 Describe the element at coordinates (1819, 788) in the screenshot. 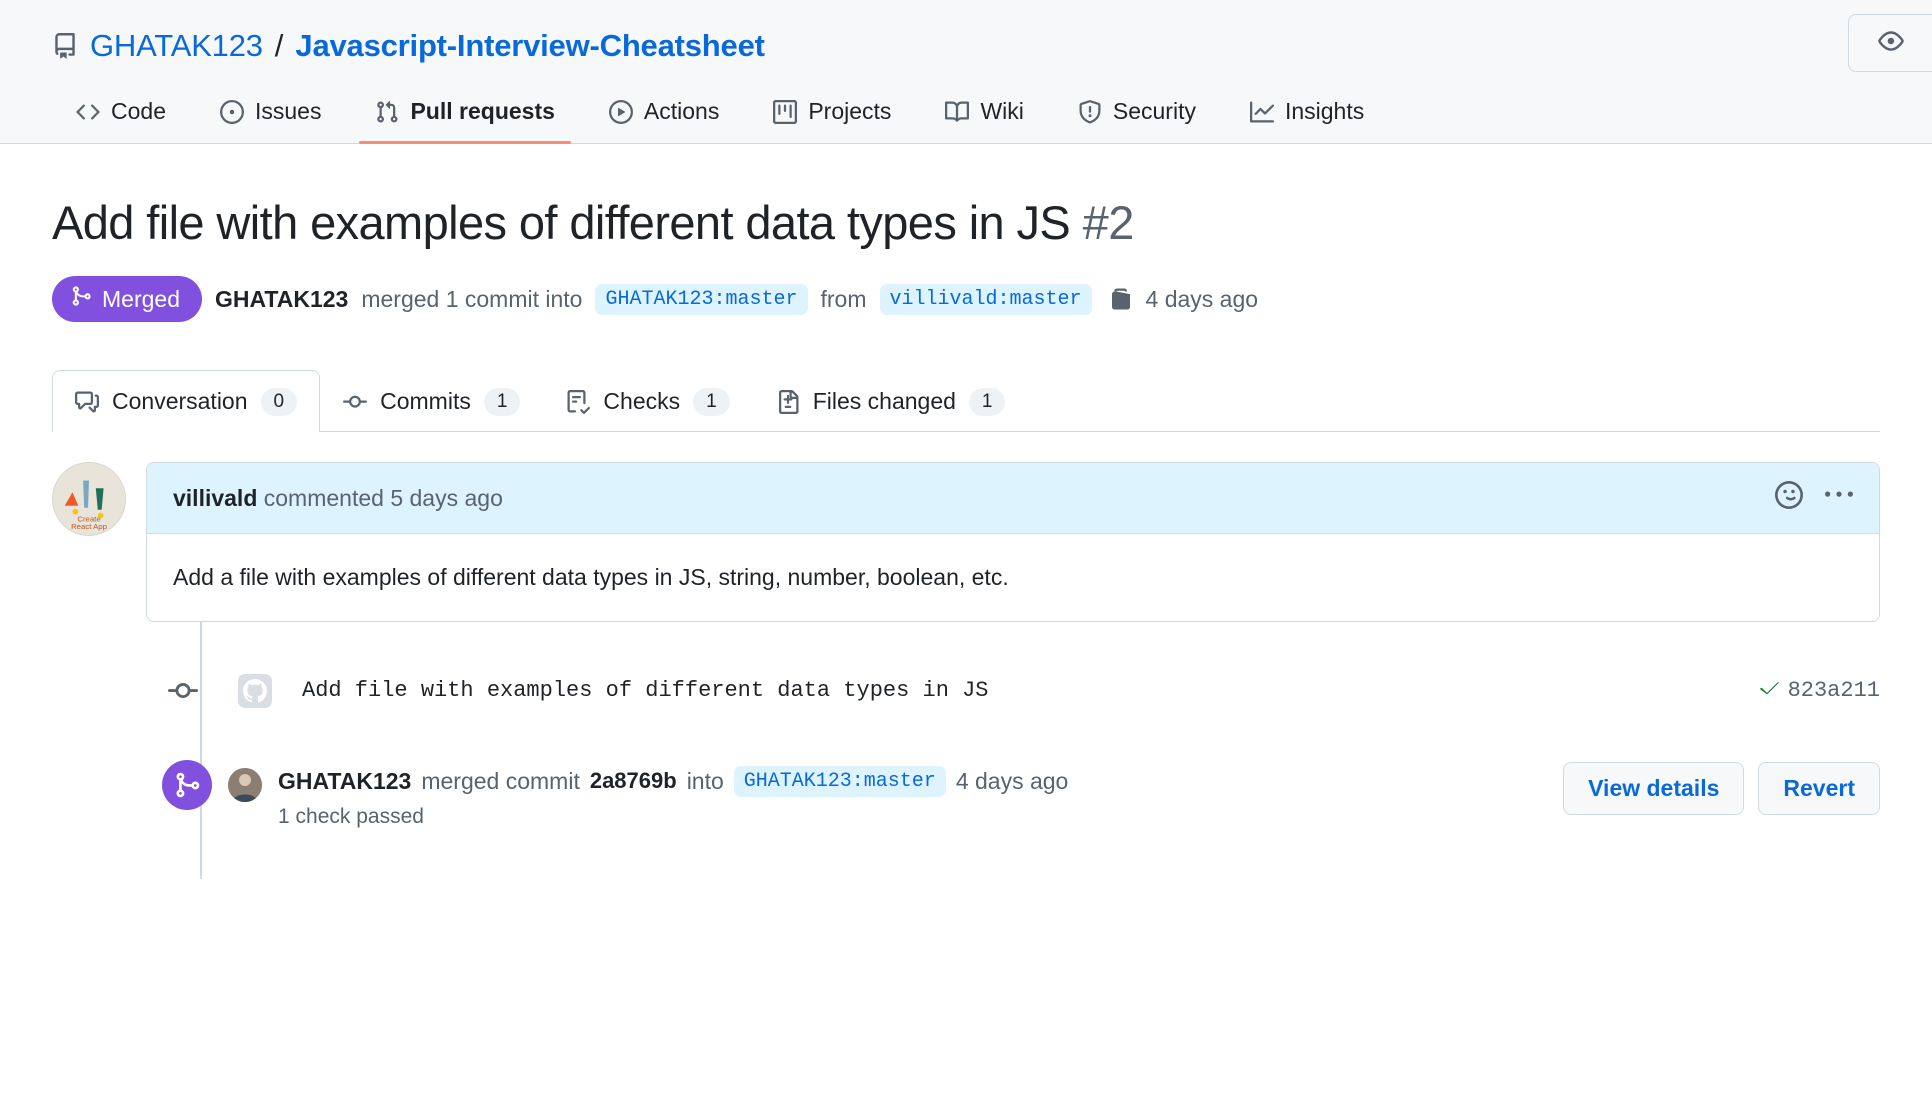

I see `revert-button: Revert` at that location.